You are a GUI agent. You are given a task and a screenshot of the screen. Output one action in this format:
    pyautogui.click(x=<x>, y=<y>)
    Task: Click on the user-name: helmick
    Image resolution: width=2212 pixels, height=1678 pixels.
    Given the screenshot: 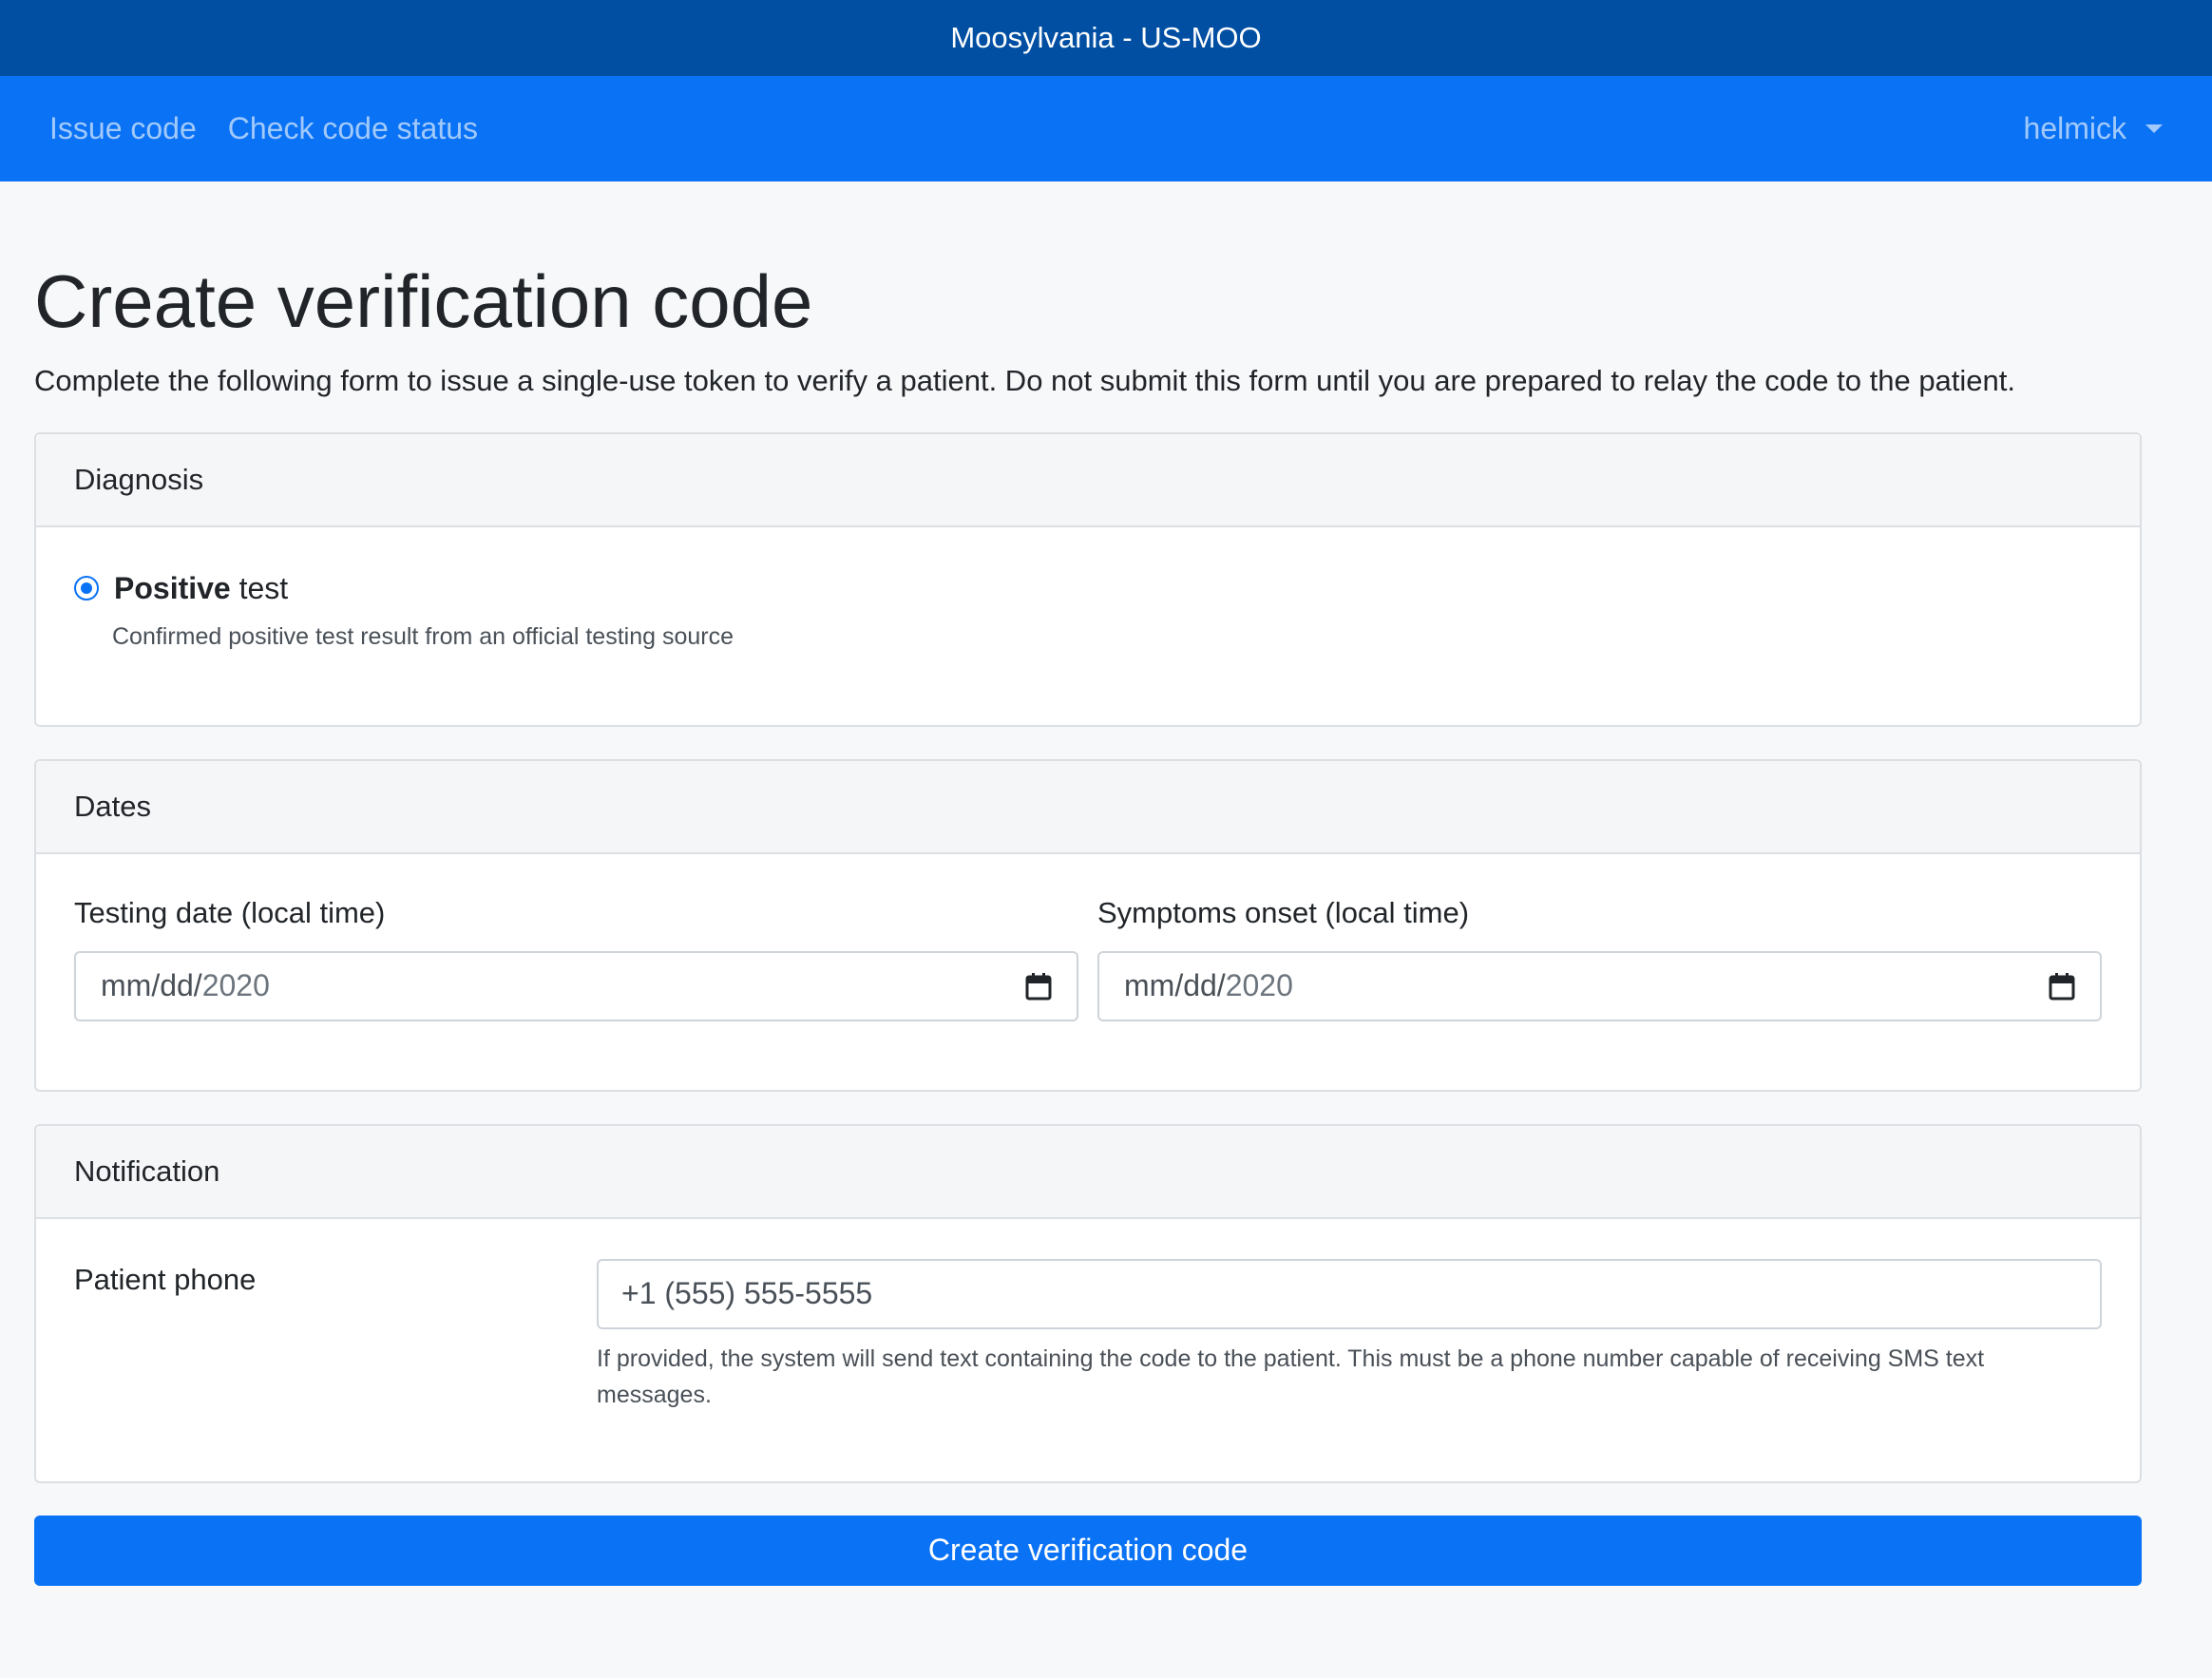 What is the action you would take?
    pyautogui.click(x=2075, y=128)
    